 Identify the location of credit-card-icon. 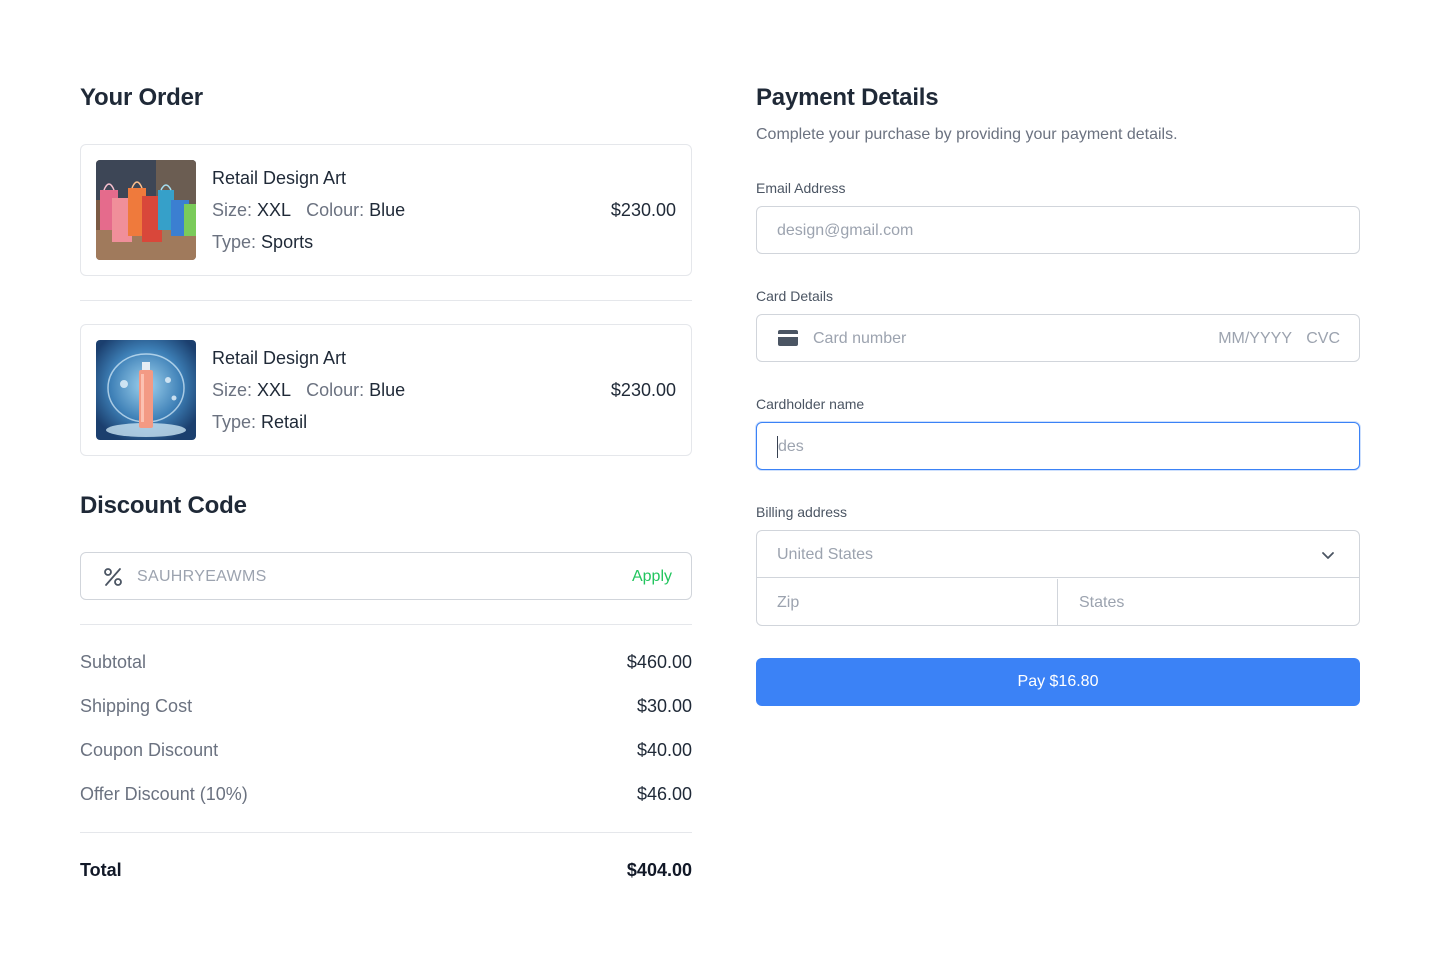
(788, 338).